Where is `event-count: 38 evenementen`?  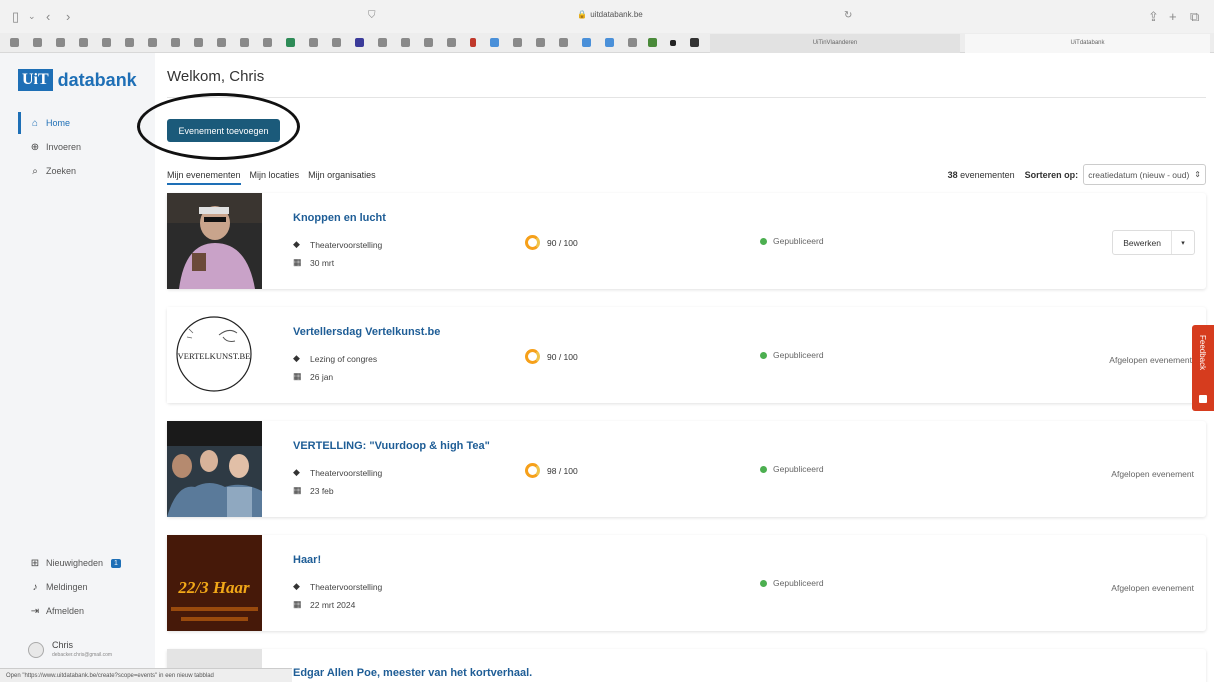 event-count: 38 evenementen is located at coordinates (981, 174).